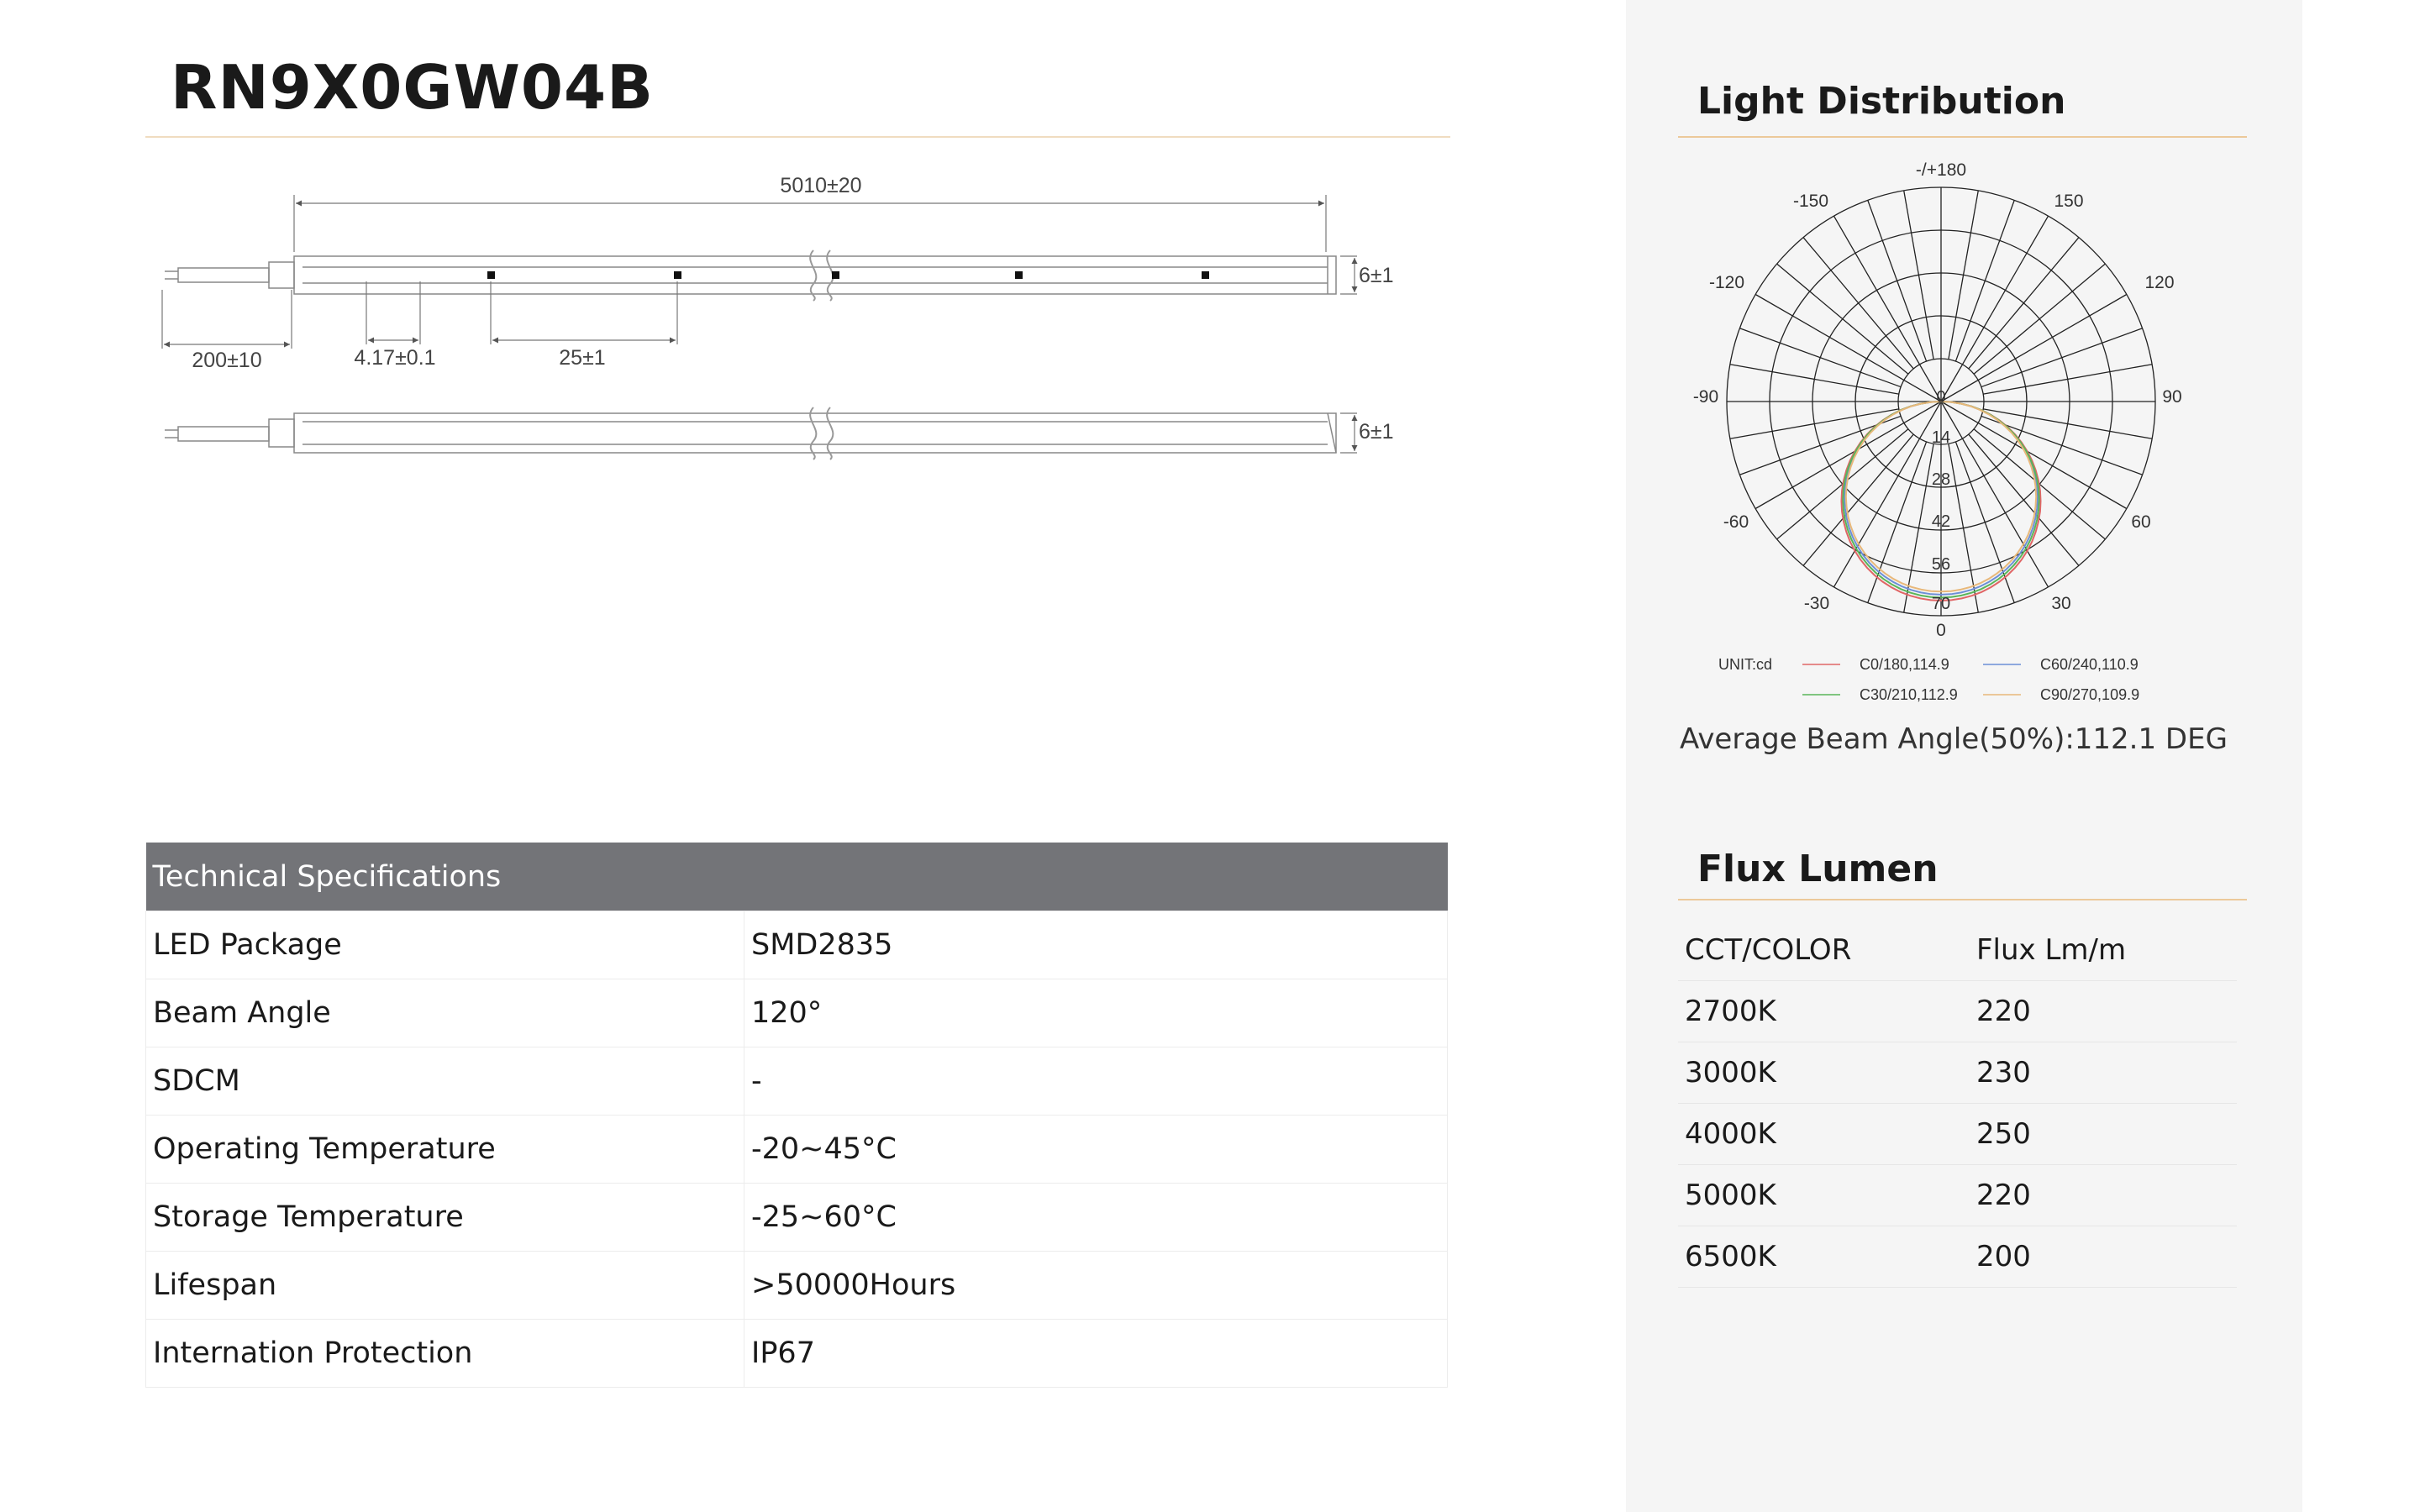  Describe the element at coordinates (2171, 397) in the screenshot. I see `angle-label: 90` at that location.